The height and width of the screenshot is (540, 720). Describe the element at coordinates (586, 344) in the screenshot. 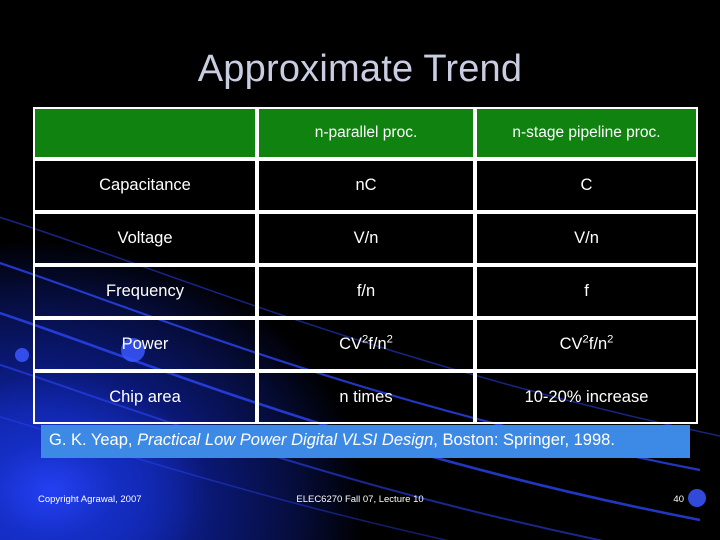

I see `cell-power-pipeline: CV2f/n2` at that location.